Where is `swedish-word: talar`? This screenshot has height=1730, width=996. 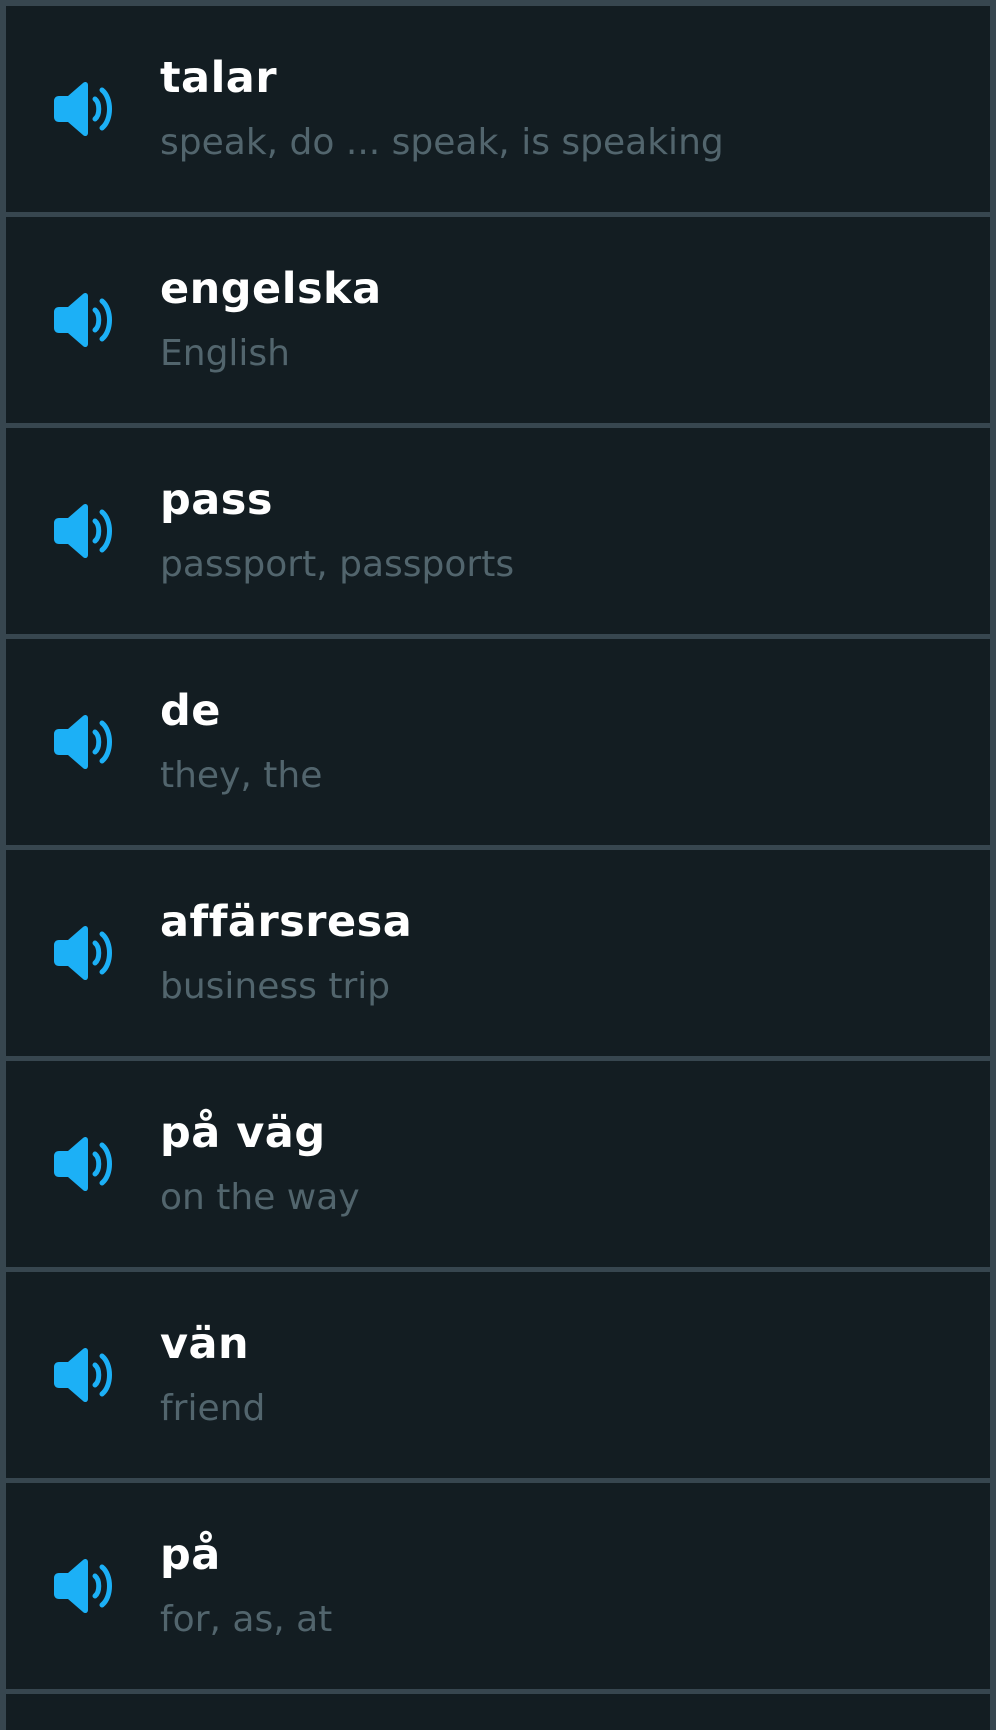 swedish-word: talar is located at coordinates (219, 78).